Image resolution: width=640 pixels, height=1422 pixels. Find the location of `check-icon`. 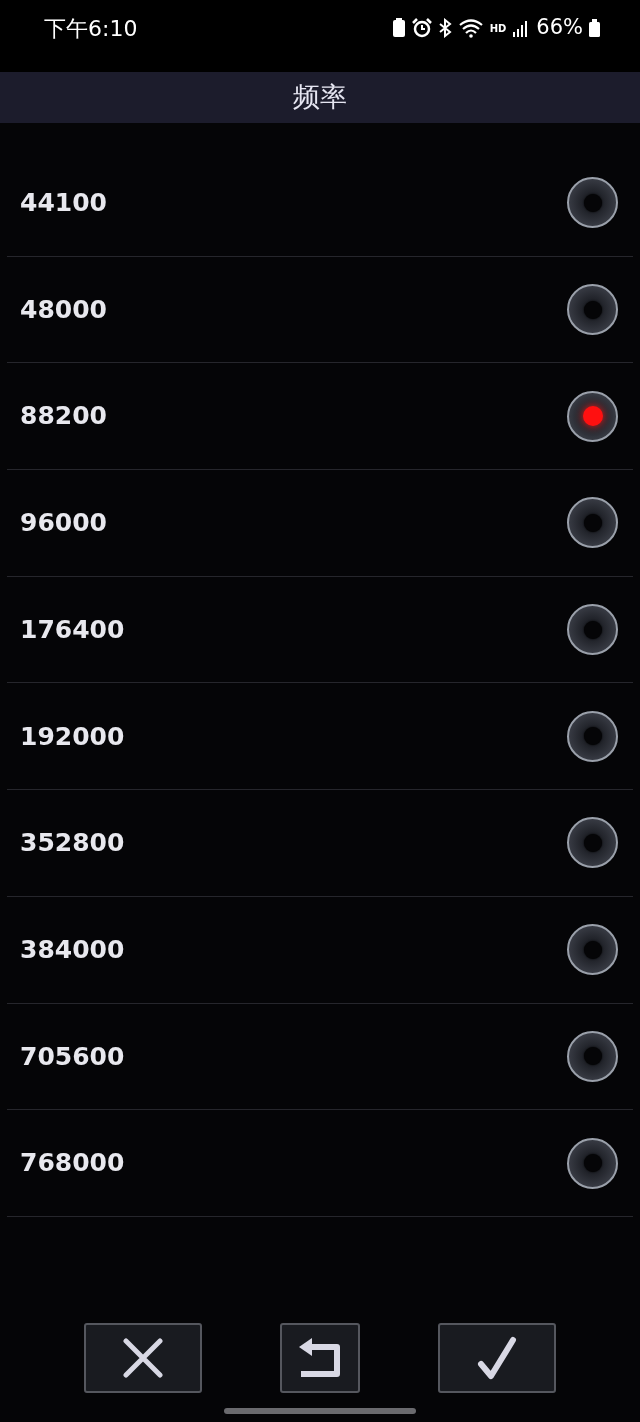

check-icon is located at coordinates (497, 1358).